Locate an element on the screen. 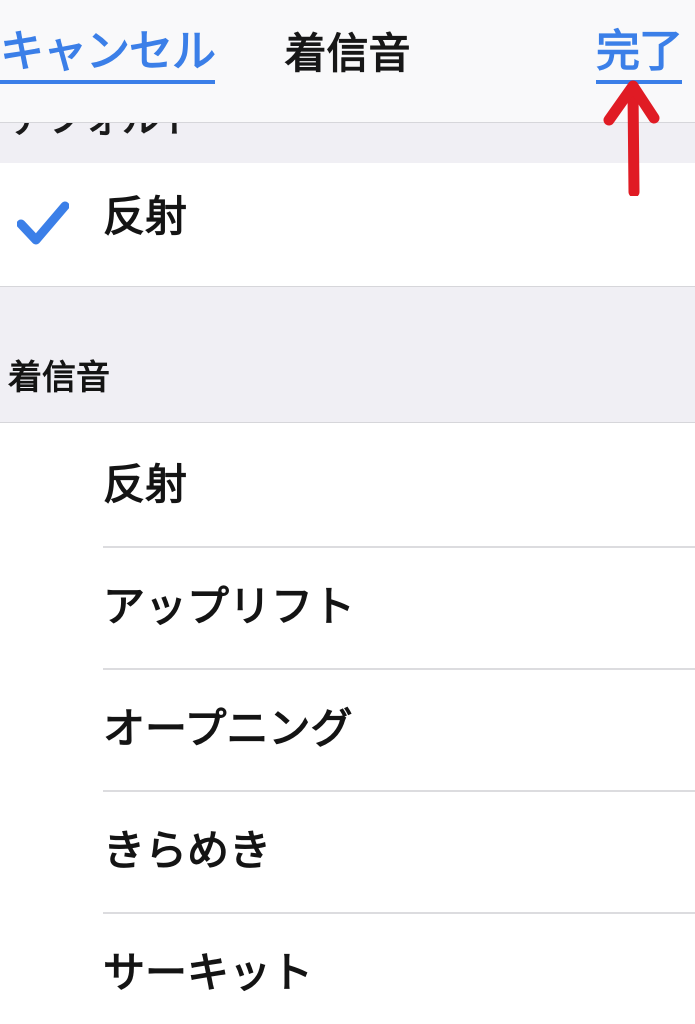 The width and height of the screenshot is (695, 1024). done-button: 完了 is located at coordinates (639, 55).